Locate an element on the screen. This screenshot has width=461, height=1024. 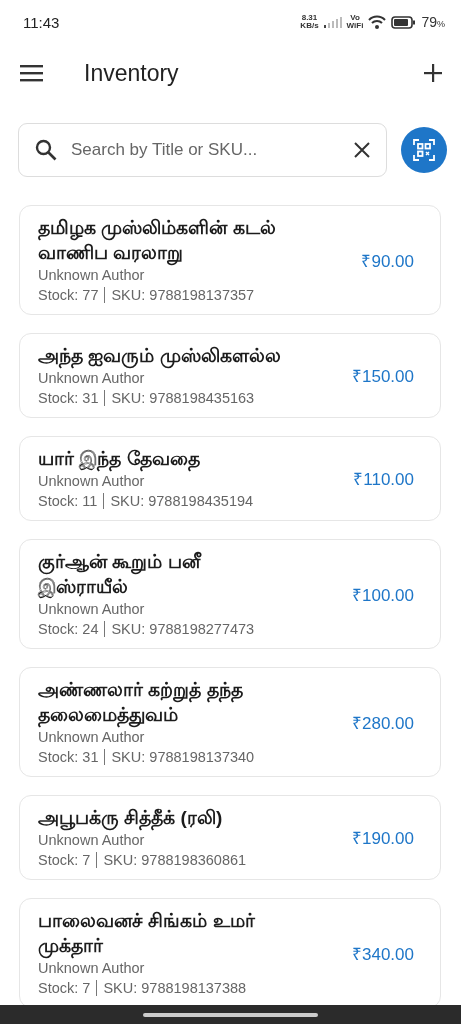
book-title: அந்த ஐவரும் முஸ்லிகளல்ல is located at coordinates (164, 355).